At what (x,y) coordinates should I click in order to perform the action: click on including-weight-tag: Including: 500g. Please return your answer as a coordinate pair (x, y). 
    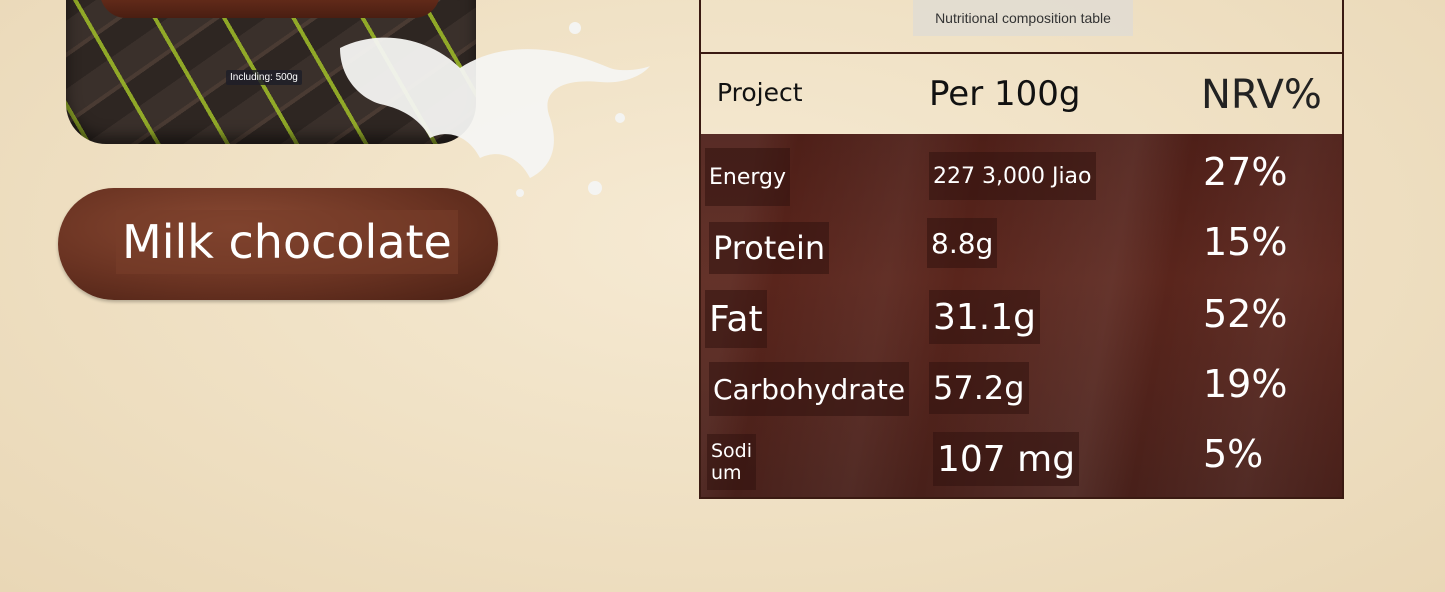
    Looking at the image, I should click on (264, 77).